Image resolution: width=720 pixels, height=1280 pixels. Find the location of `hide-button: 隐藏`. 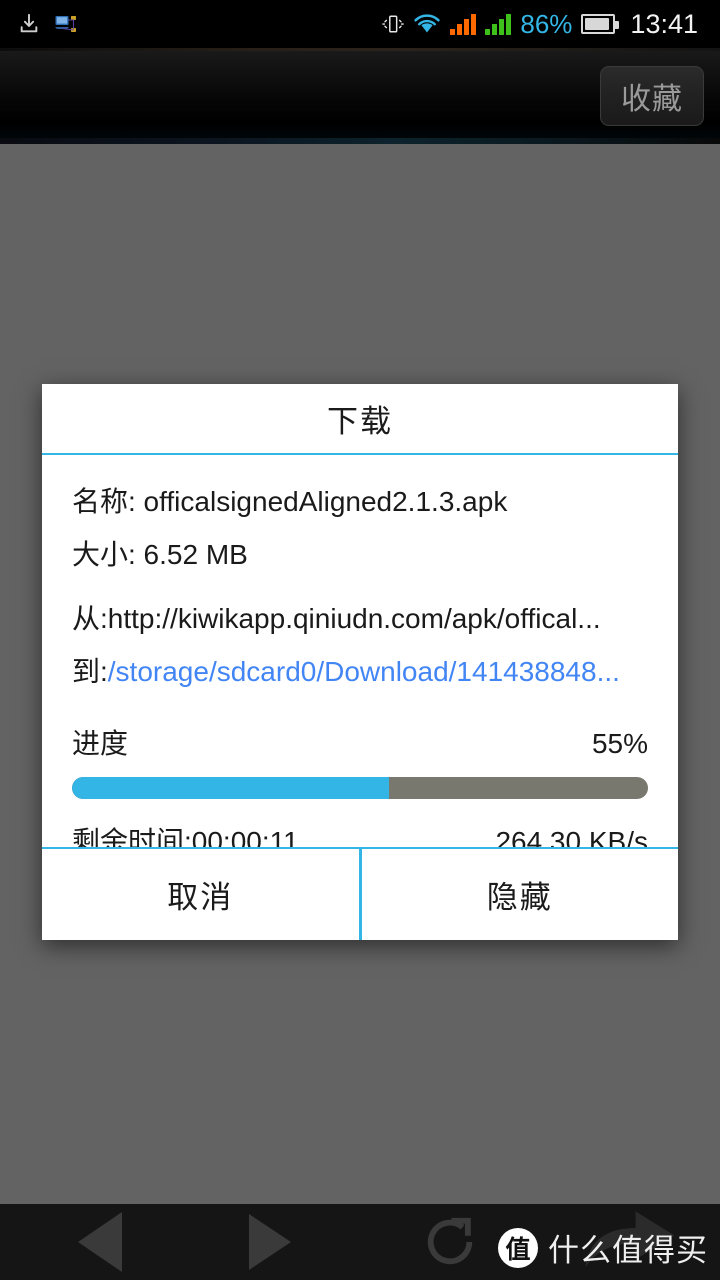

hide-button: 隐藏 is located at coordinates (519, 894).